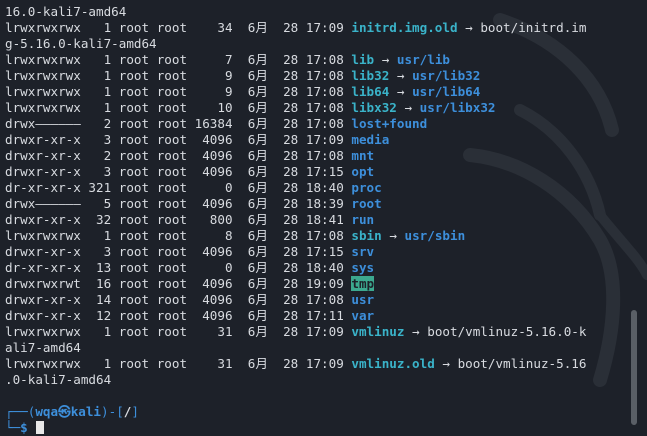  What do you see at coordinates (100, 299) in the screenshot?
I see `link-count: 14` at bounding box center [100, 299].